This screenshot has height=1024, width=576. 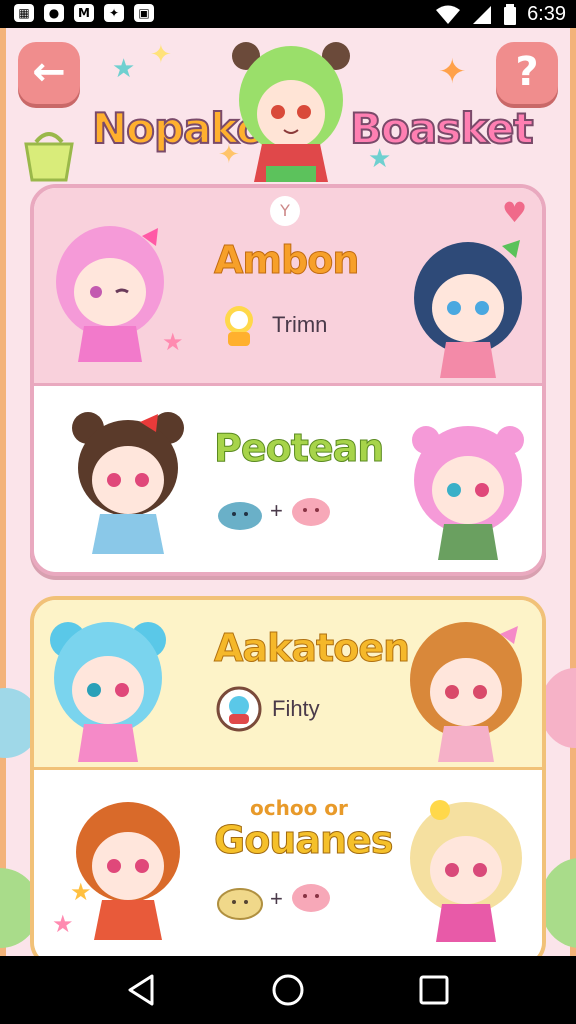 I want to click on status-right-icons: 6:39, so click(x=500, y=14).